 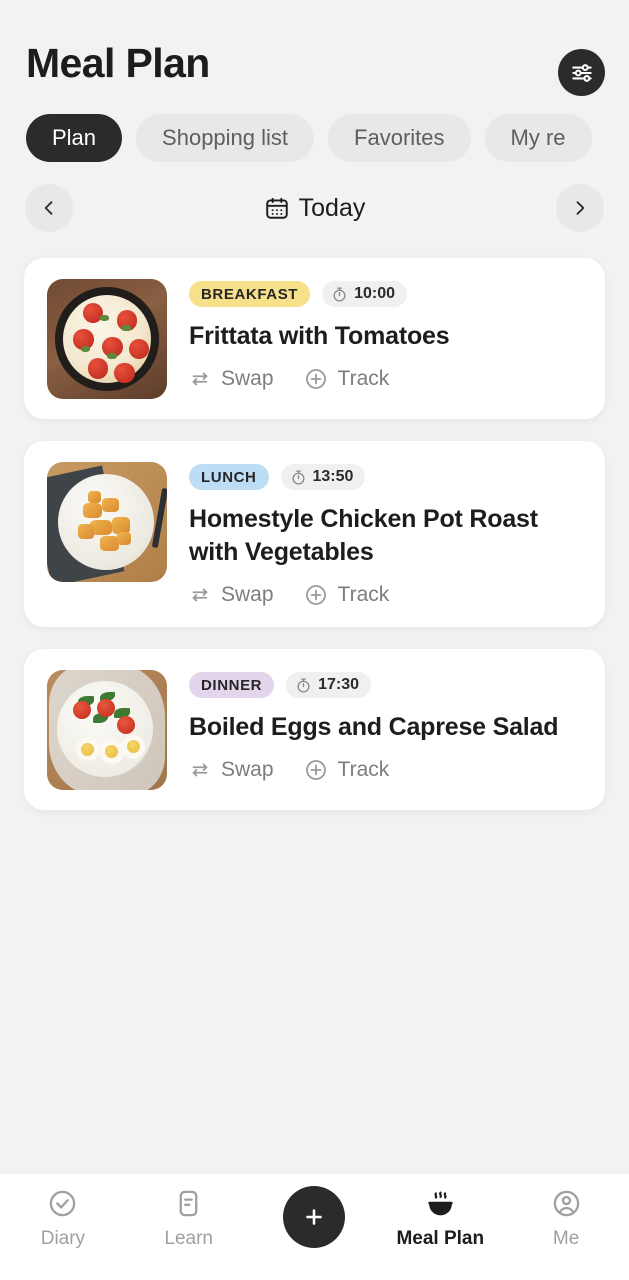 I want to click on check-circle-icon, so click(x=63, y=1203).